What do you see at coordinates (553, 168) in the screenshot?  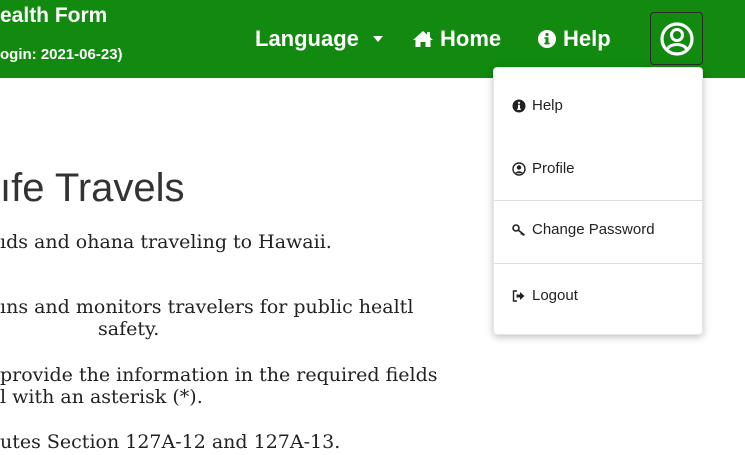 I see `dropdown-profile-label: Profile` at bounding box center [553, 168].